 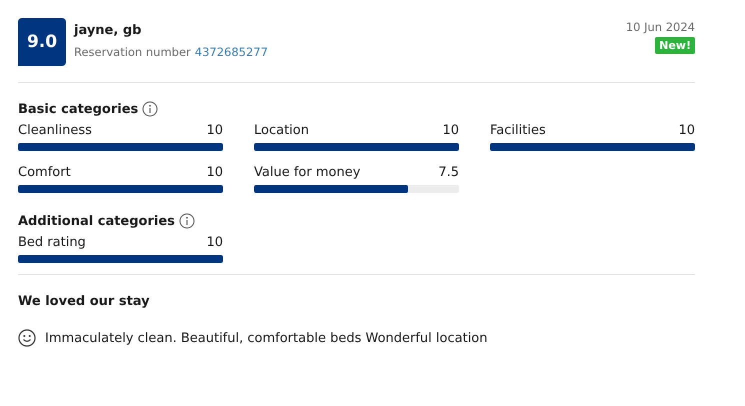 I want to click on smiley-icon, so click(x=27, y=338).